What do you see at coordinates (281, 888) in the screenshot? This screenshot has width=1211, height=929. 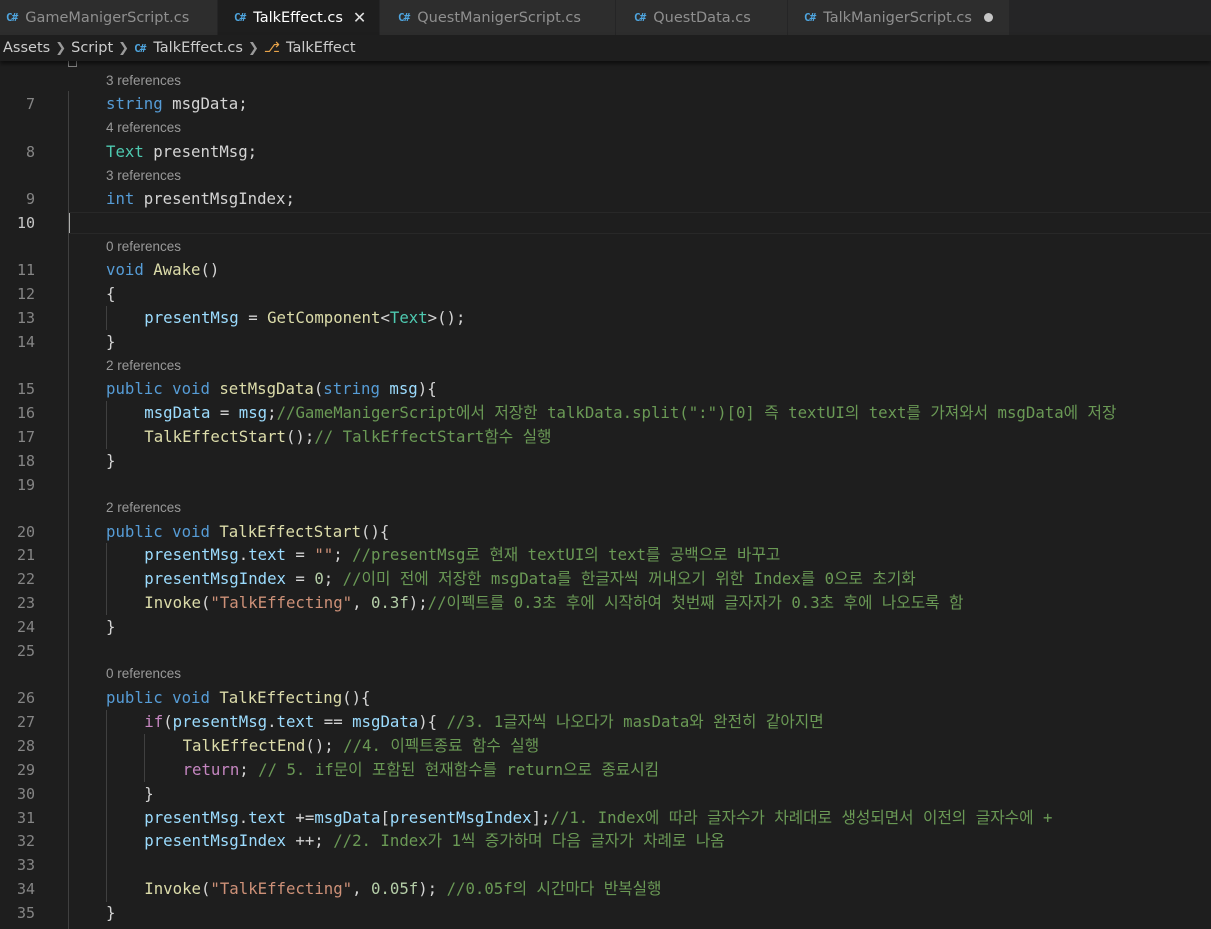 I see `code-token: "TalkEffecting"` at bounding box center [281, 888].